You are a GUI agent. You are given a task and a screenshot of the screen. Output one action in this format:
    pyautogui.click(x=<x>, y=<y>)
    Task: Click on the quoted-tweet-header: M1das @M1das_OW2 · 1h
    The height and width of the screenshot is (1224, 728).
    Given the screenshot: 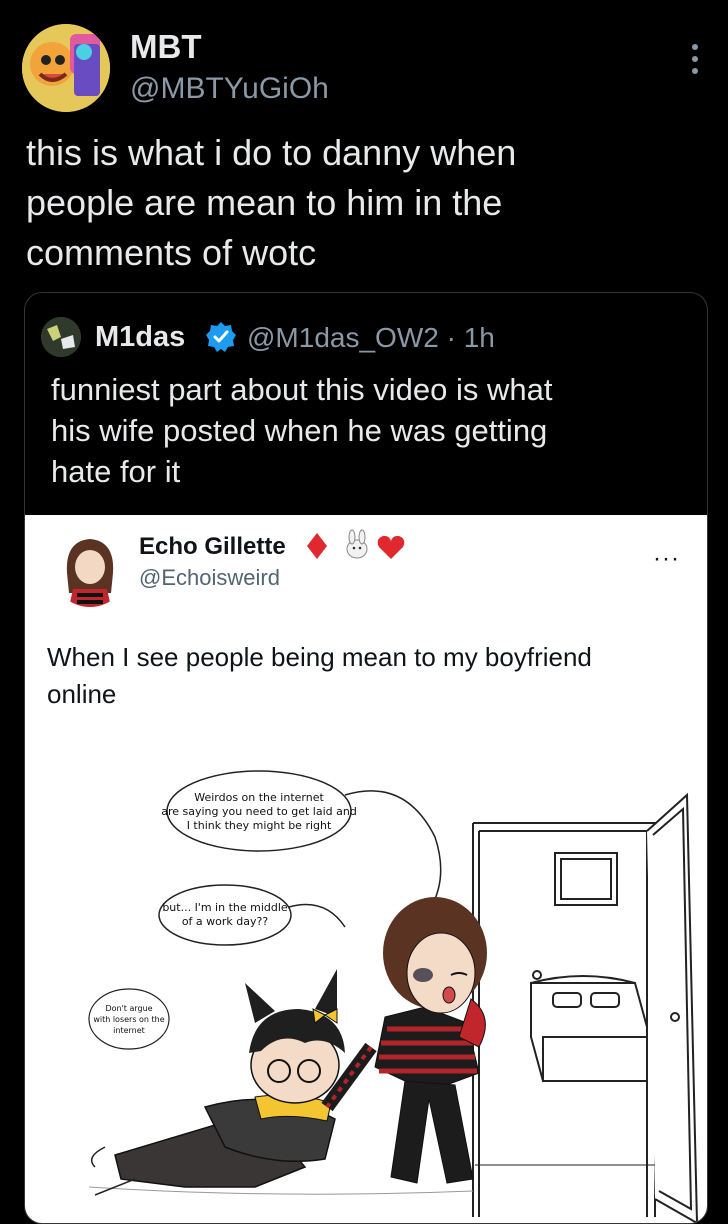 What is the action you would take?
    pyautogui.click(x=371, y=337)
    